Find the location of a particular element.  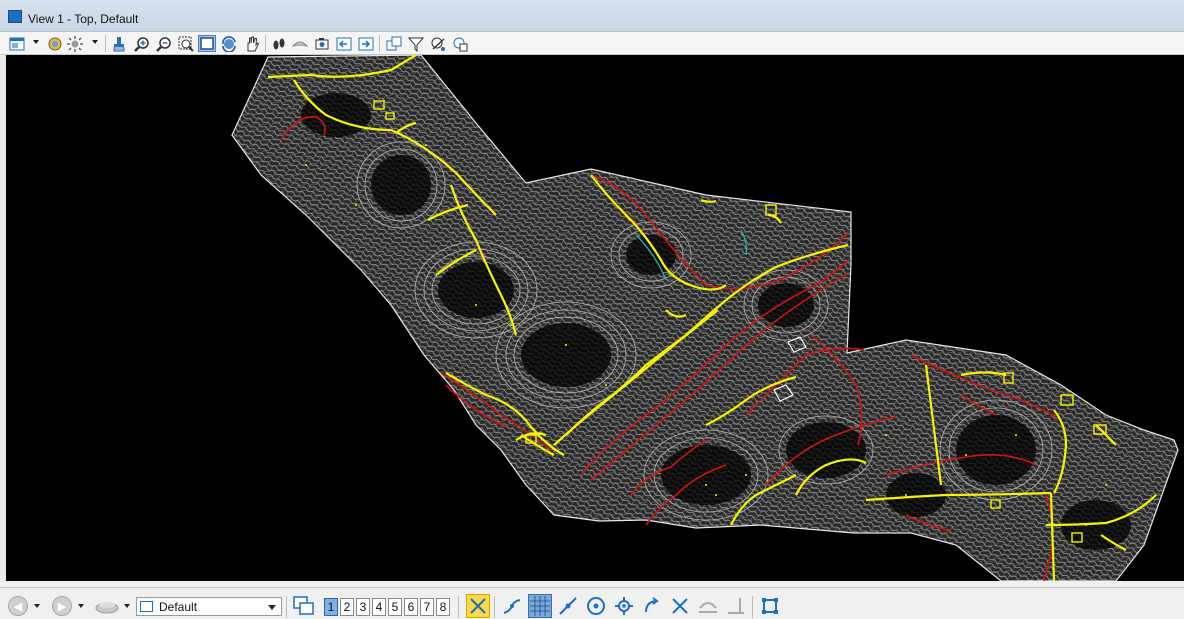

keypoint-snap-icon is located at coordinates (540, 606).